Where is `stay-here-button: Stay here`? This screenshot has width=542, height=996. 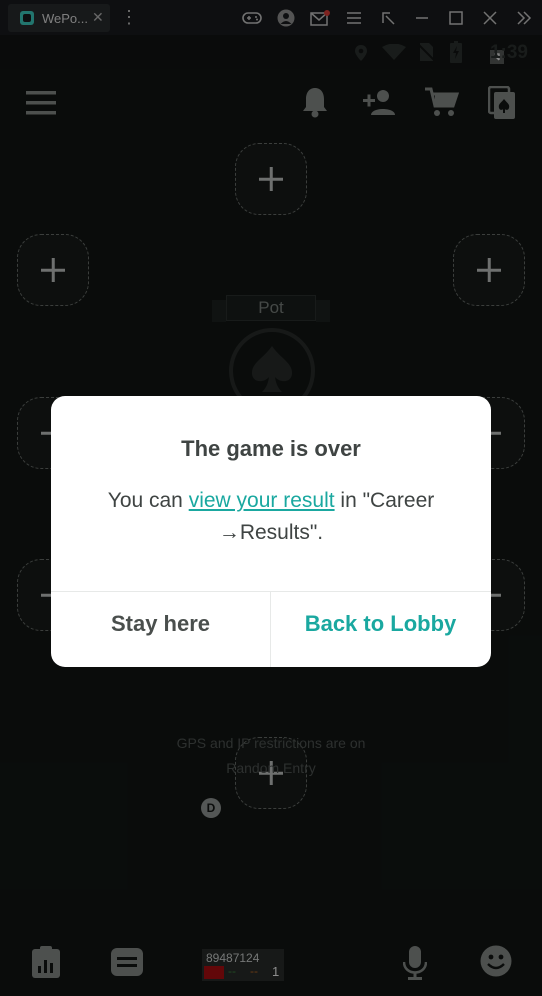 stay-here-button: Stay here is located at coordinates (160, 629).